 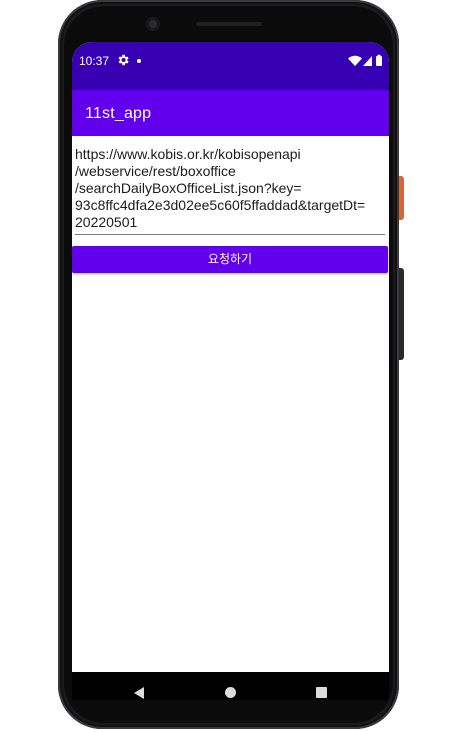 I want to click on app-bar: 11st_app, so click(x=230, y=113).